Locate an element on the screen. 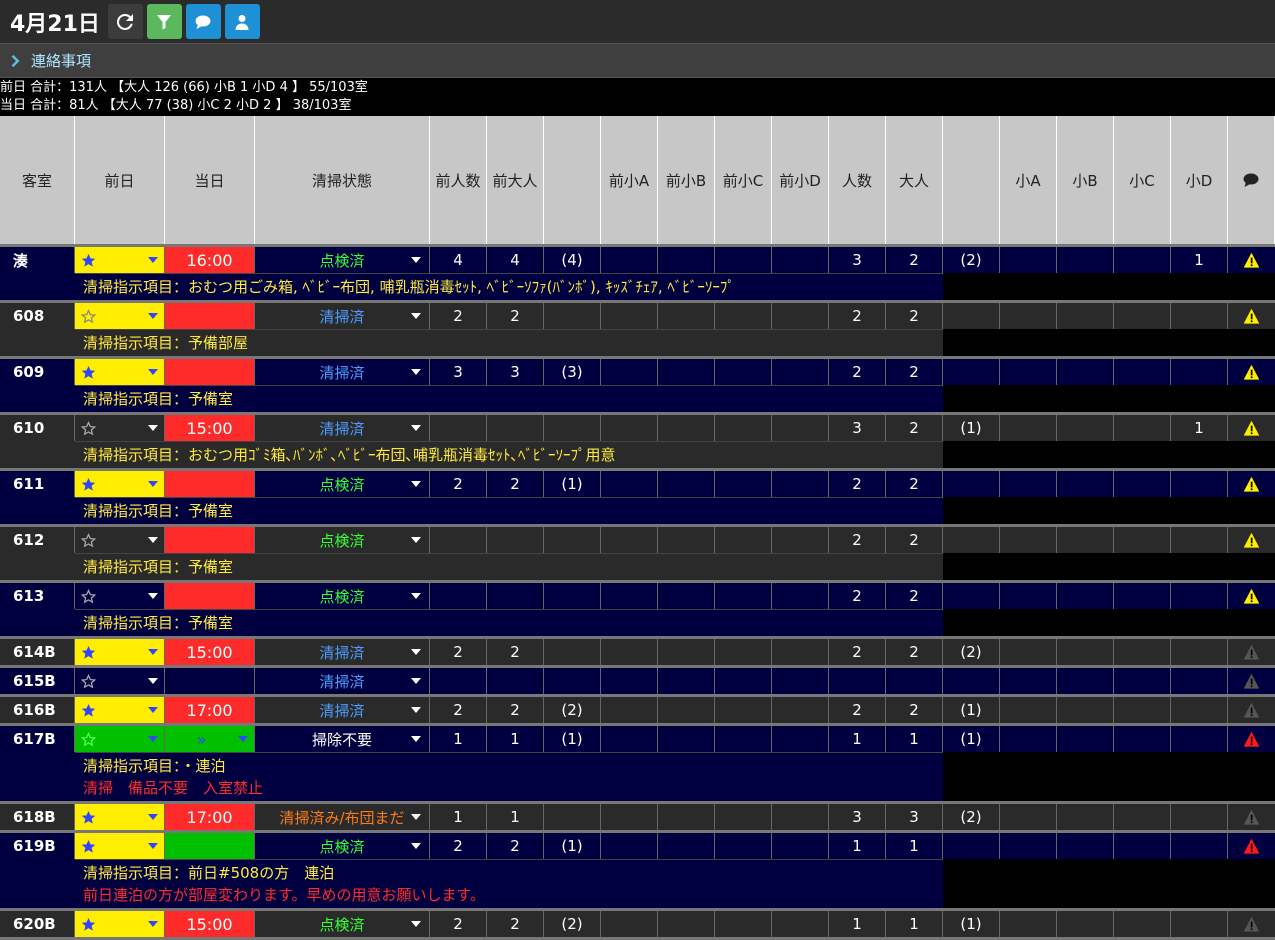 The image size is (1275, 940). user-button is located at coordinates (242, 21).